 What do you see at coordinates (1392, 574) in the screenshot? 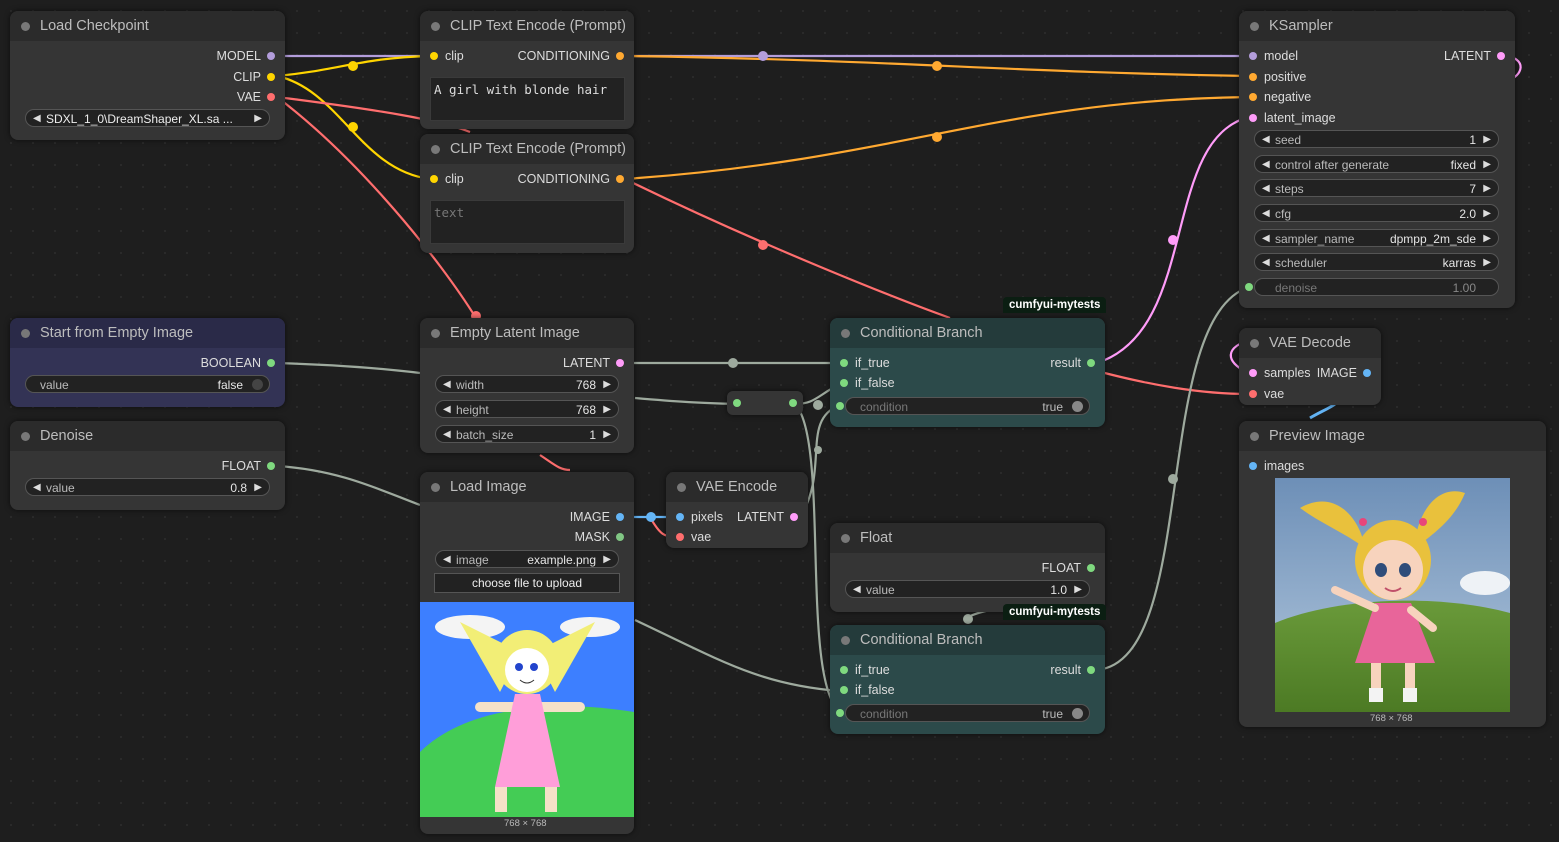
I see `node-preview-image: Preview Image images 768 × 768` at bounding box center [1392, 574].